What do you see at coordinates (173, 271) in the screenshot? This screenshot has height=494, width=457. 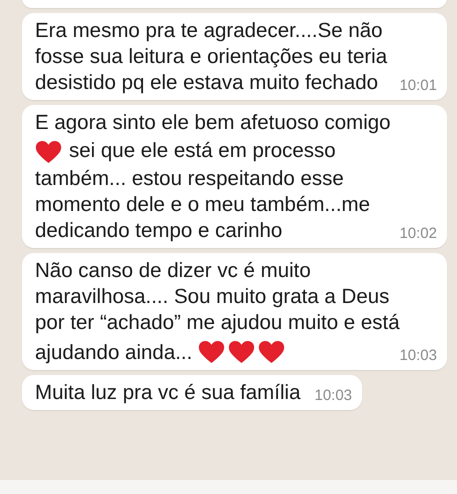 I see `message-text: Não canso de dizer vc é muito` at bounding box center [173, 271].